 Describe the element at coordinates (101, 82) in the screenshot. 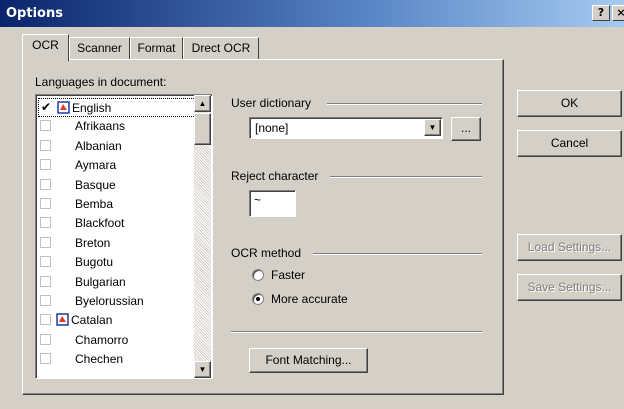

I see `languages-label: Languages in document:` at that location.